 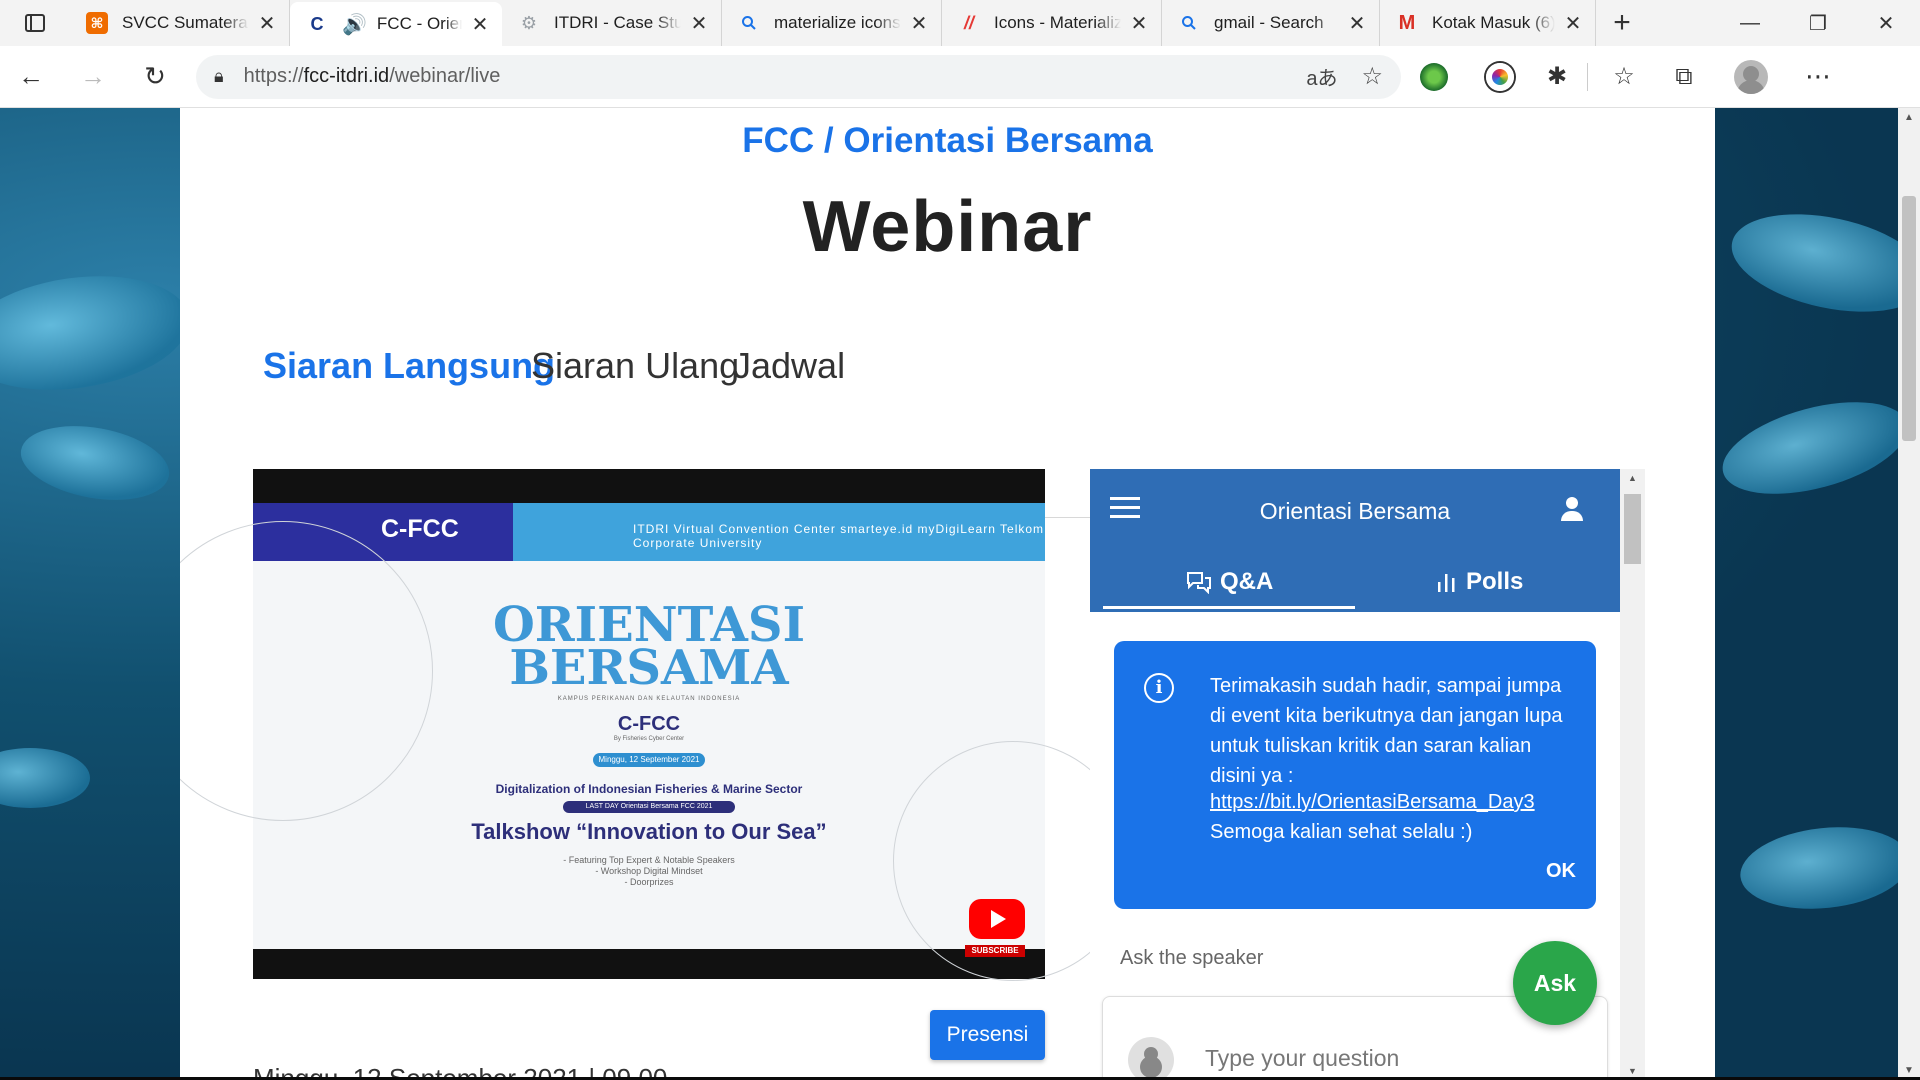 What do you see at coordinates (1407, 22) in the screenshot?
I see `gmail-icon: M` at bounding box center [1407, 22].